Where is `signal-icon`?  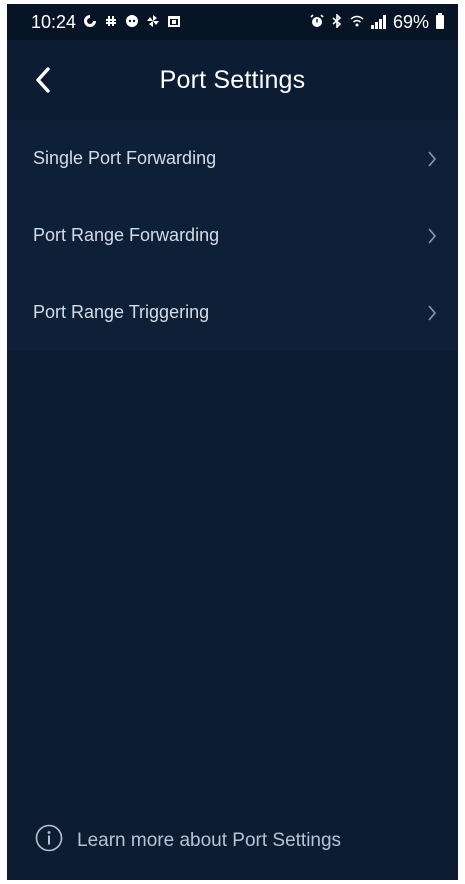
signal-icon is located at coordinates (378, 22).